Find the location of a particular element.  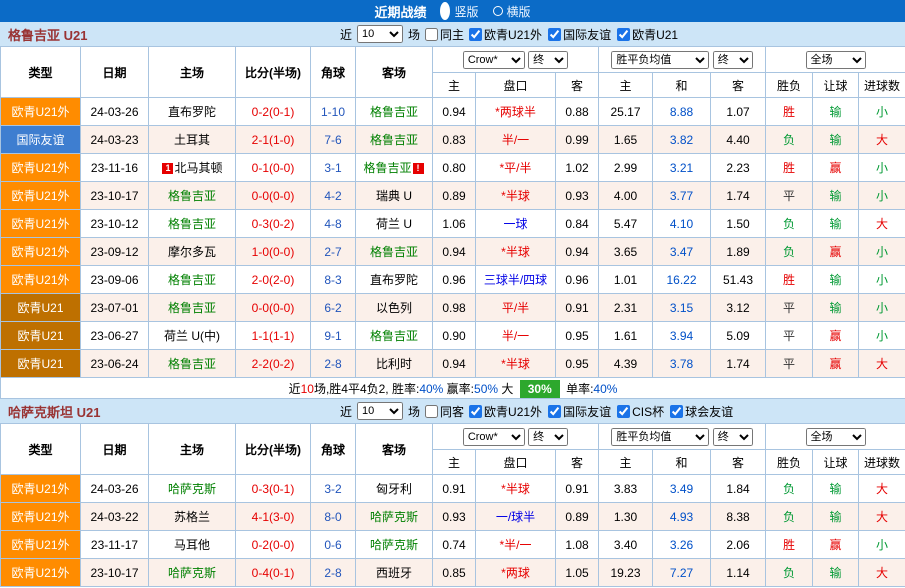

away-team: 以色列 is located at coordinates (394, 307).